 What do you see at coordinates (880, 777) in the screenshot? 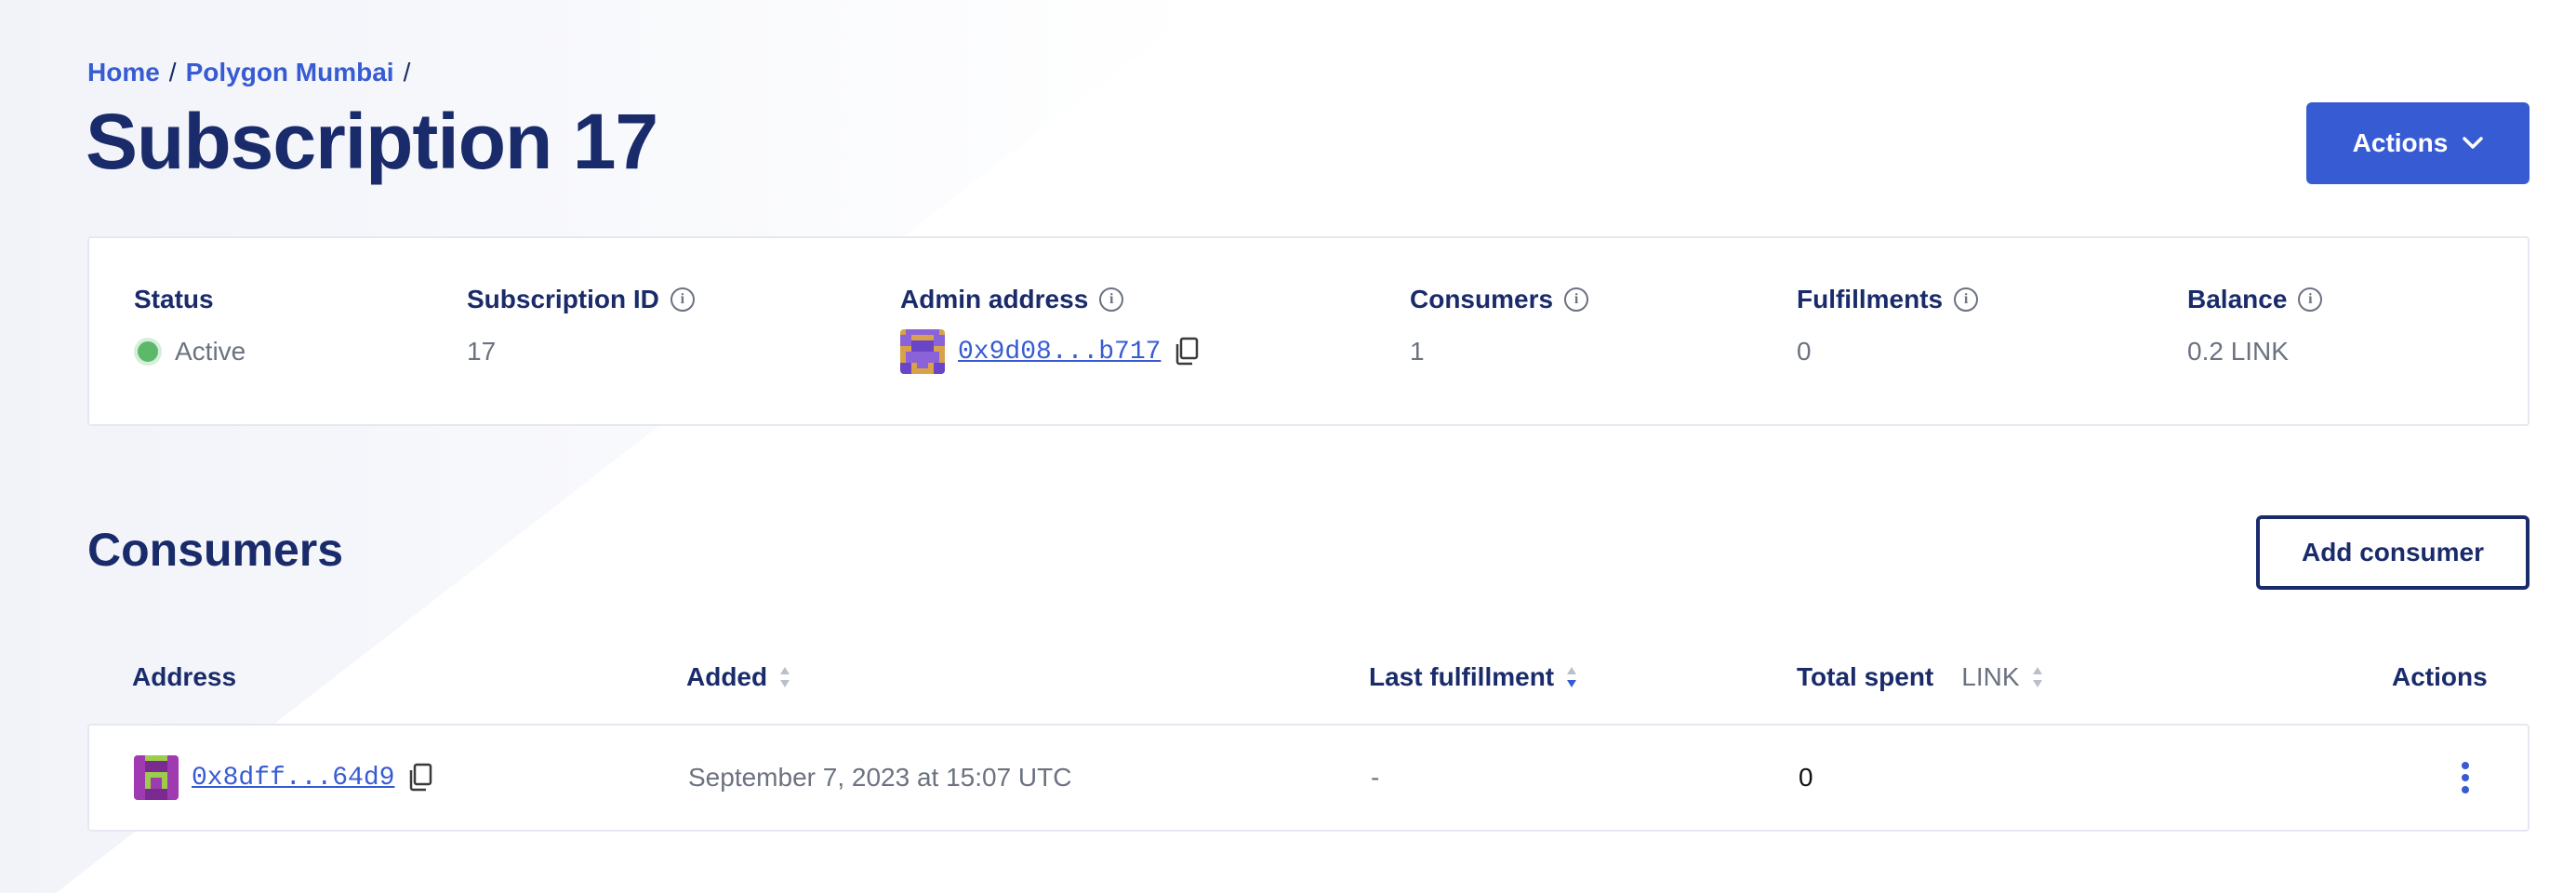
I see `row-added-cell: September 7, 2023 at 15:07 UTC` at bounding box center [880, 777].